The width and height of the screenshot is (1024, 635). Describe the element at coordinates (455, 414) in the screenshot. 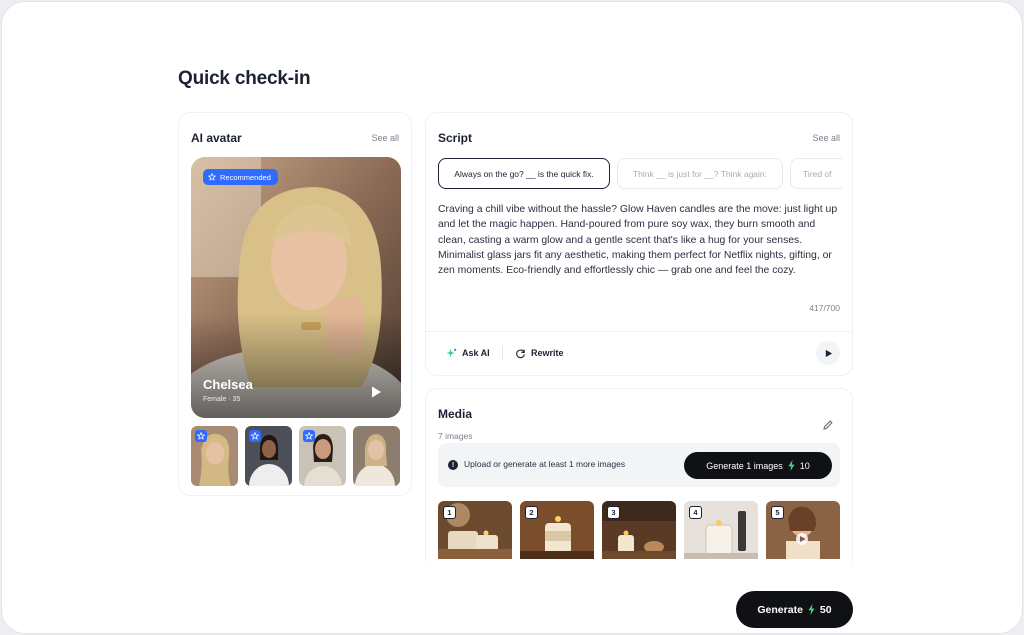

I see `media-card-title: Media` at that location.